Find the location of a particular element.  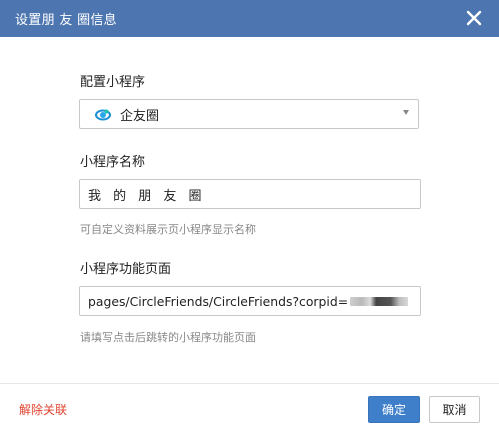

footer-divider is located at coordinates (249, 383).